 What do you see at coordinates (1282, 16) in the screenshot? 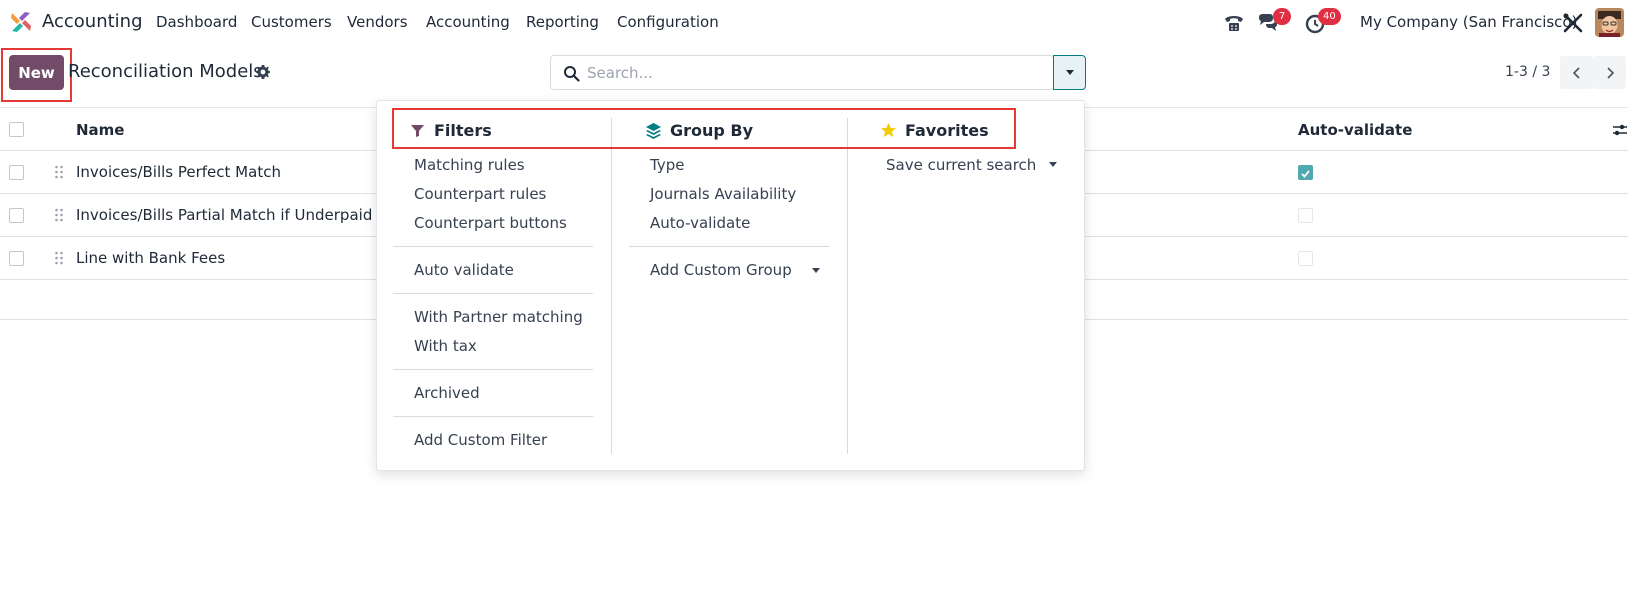
I see `messages-count-badge: 7` at bounding box center [1282, 16].